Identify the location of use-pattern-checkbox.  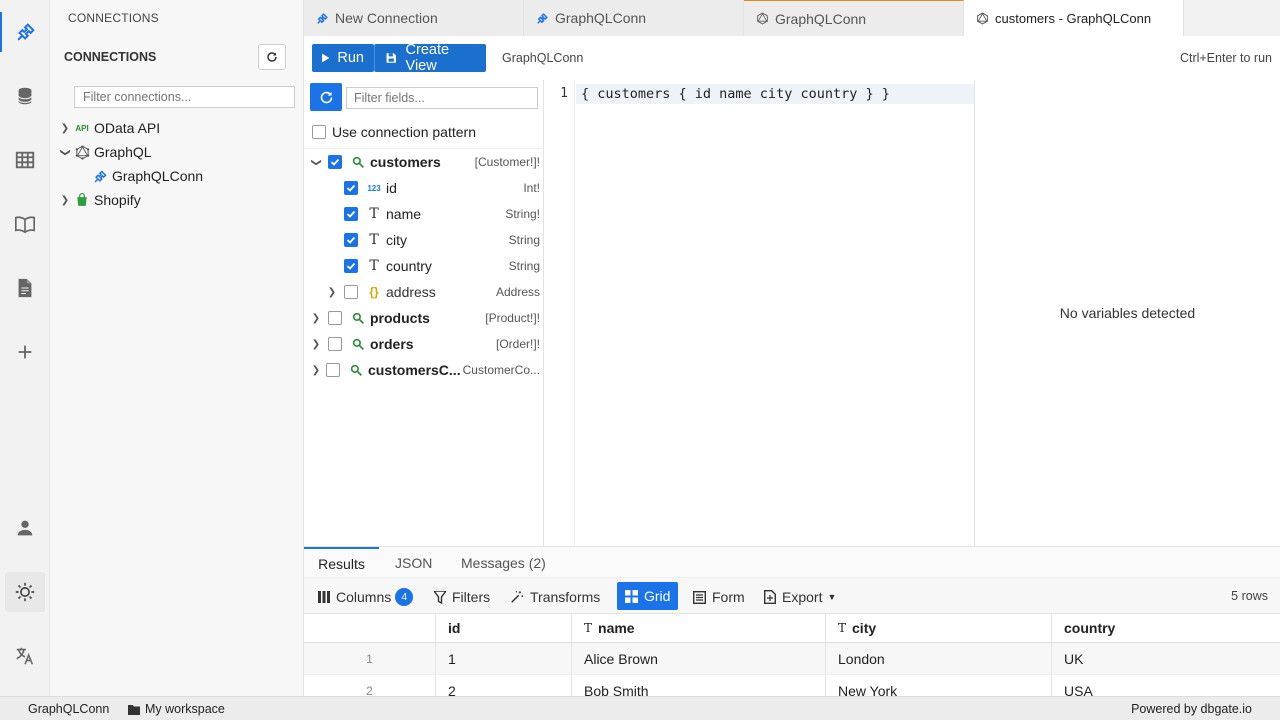
(319, 132).